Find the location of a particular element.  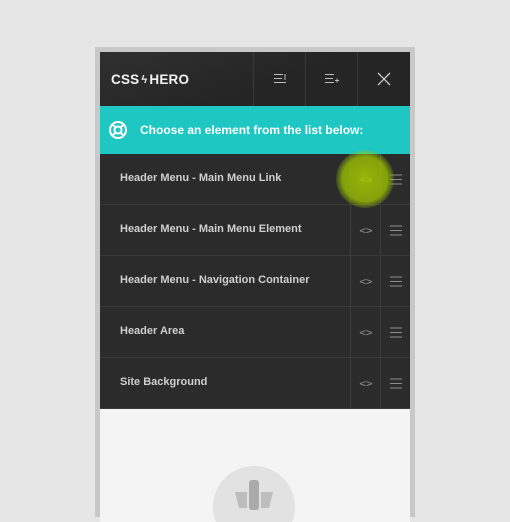

element-row-main-menu-element: Header Menu - Main Menu Element <> is located at coordinates (255, 230).